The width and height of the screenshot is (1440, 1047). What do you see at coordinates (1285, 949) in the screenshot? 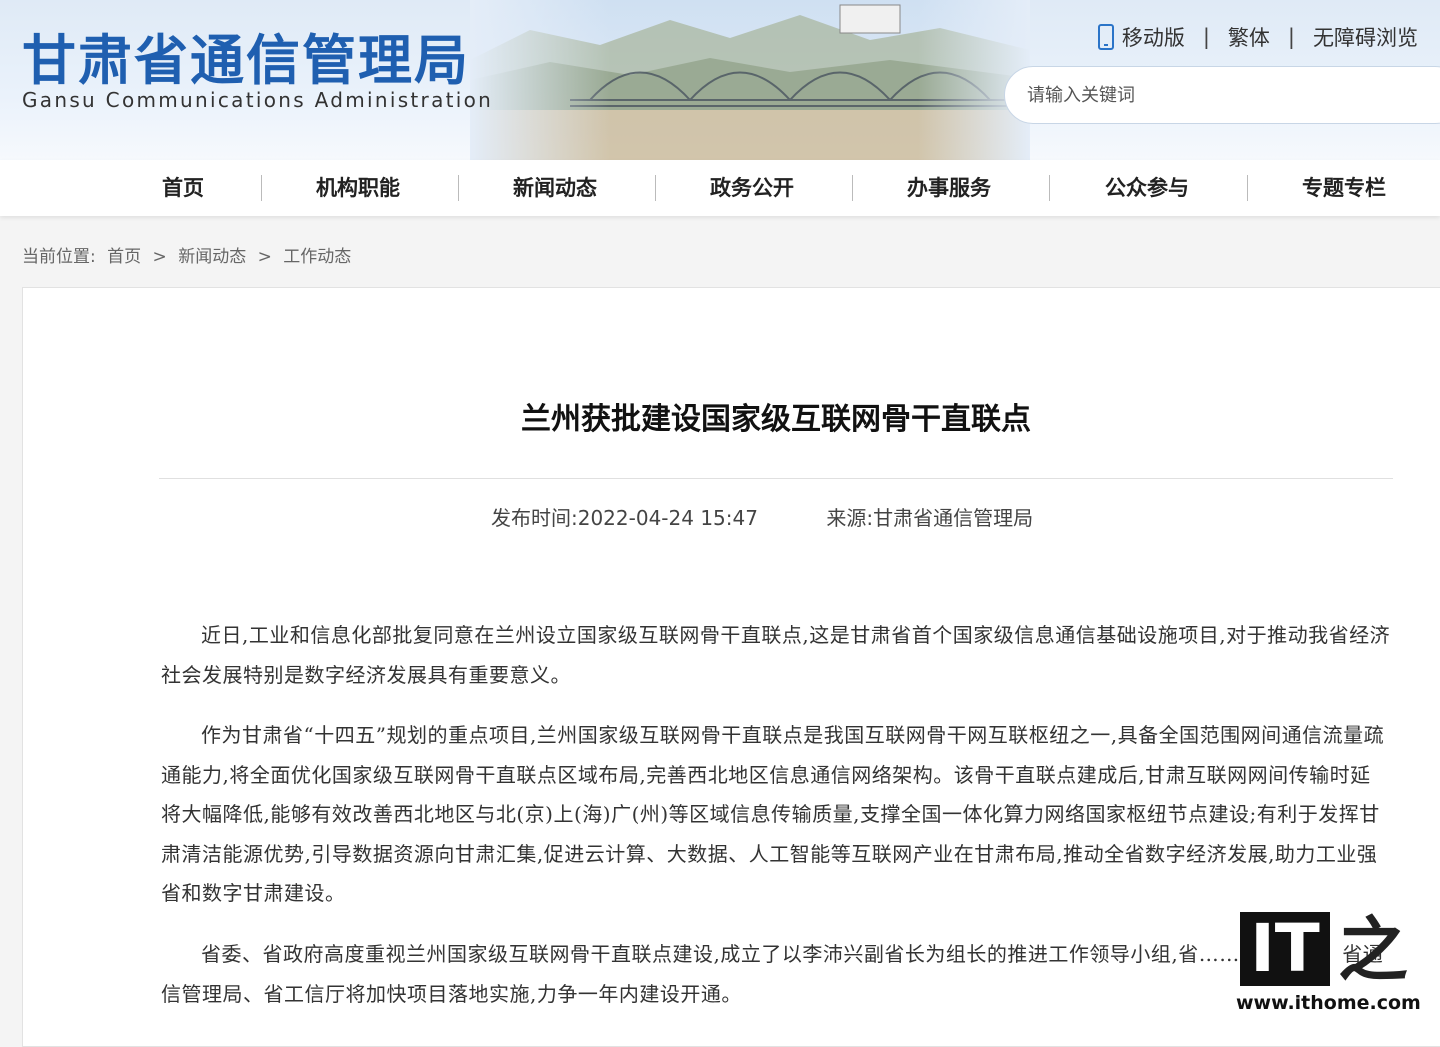
I see `watermark-logo-block: IT` at bounding box center [1285, 949].